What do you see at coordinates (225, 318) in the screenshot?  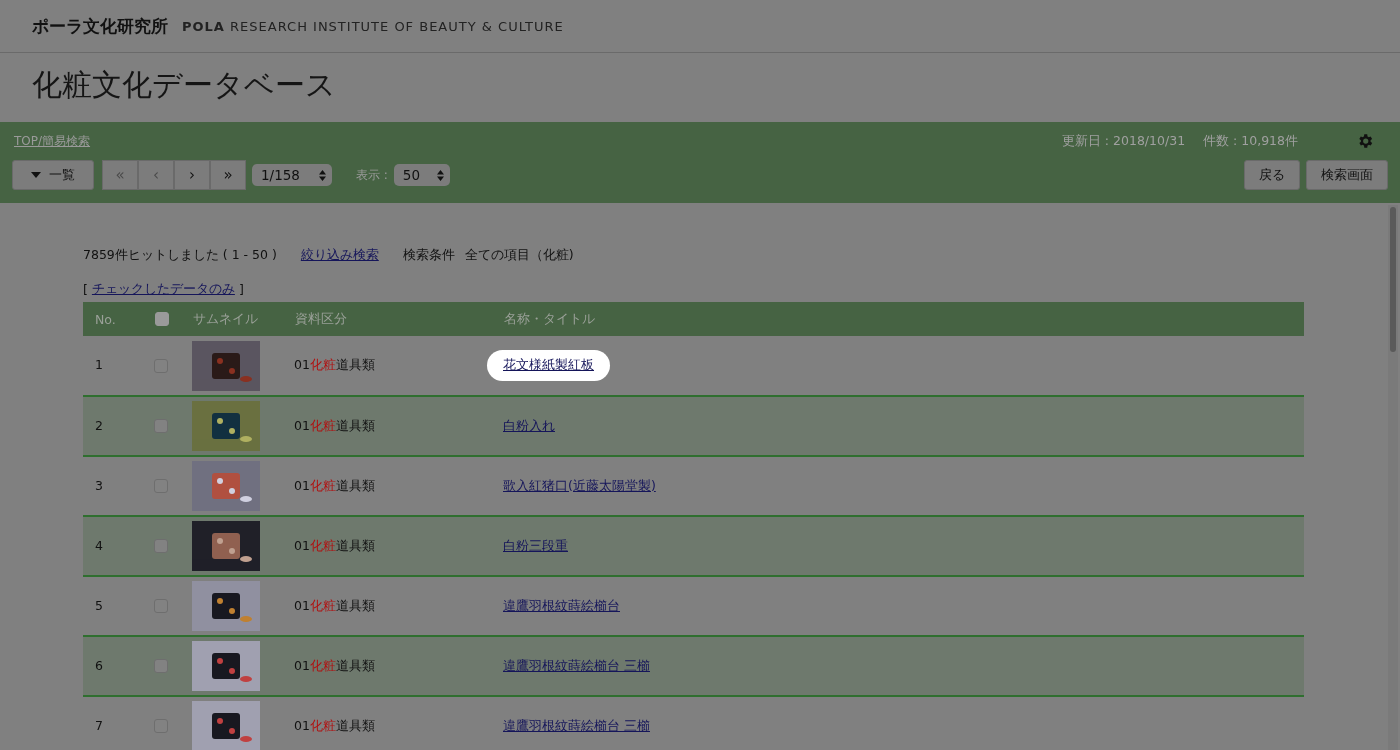 I see `column-header: サムネイル` at bounding box center [225, 318].